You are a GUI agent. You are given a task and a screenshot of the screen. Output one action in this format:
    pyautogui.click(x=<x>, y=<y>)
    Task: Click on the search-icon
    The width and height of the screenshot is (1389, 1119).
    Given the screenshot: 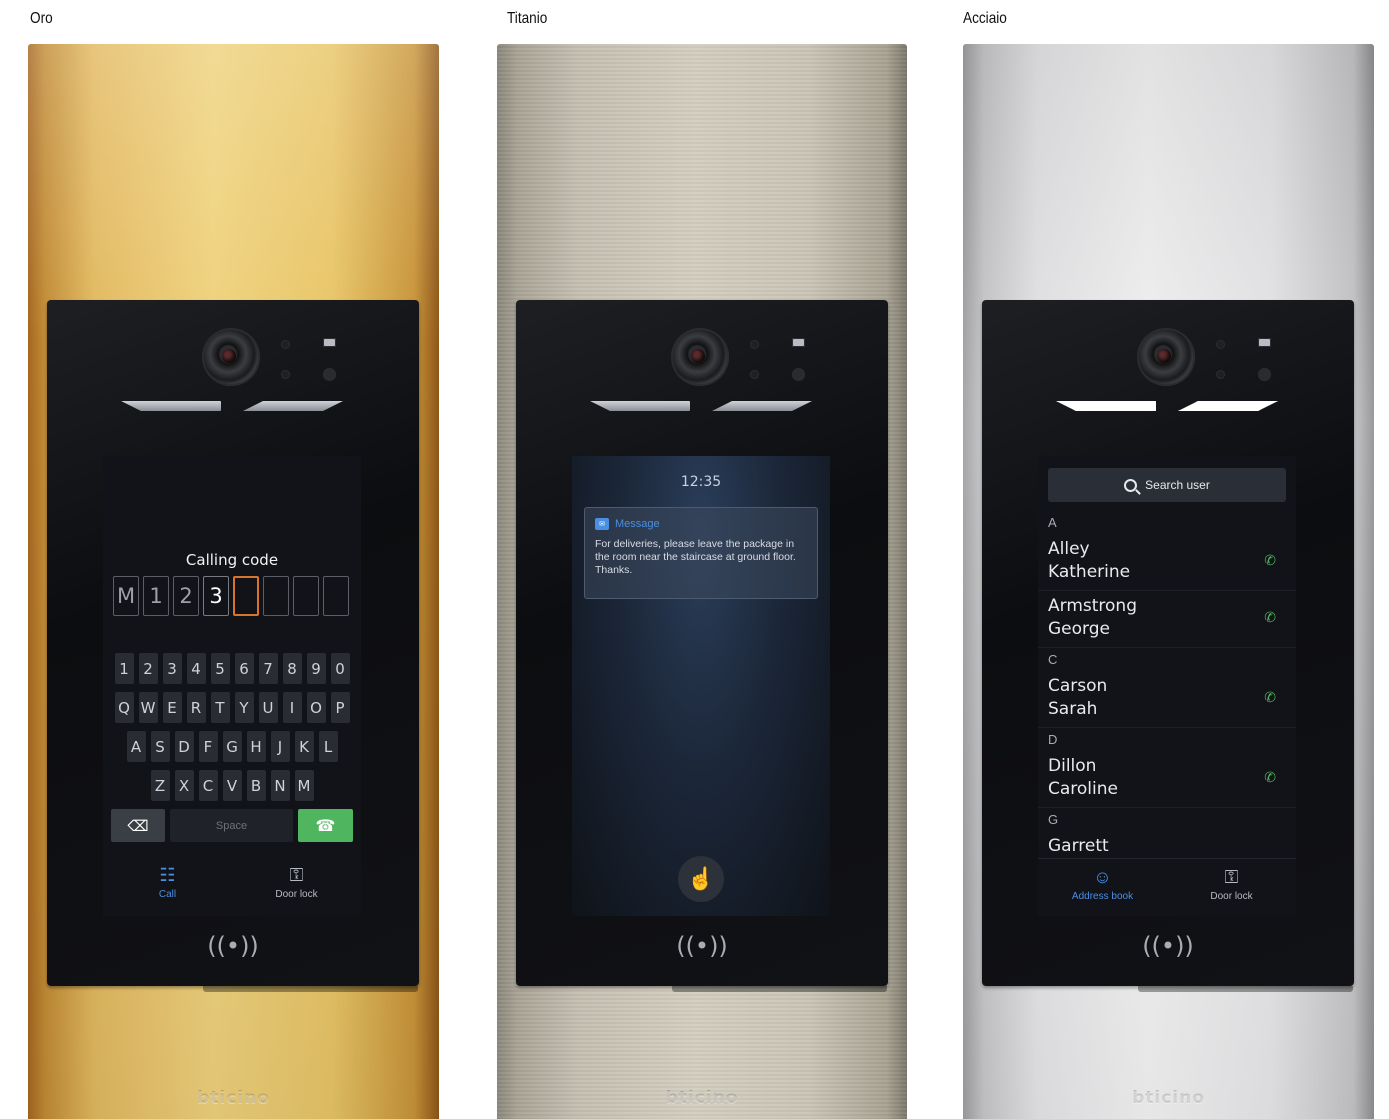 What is the action you would take?
    pyautogui.click(x=1131, y=485)
    